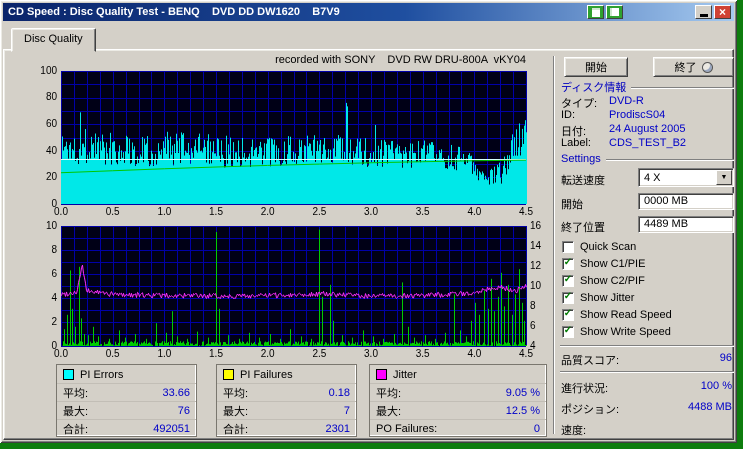 The height and width of the screenshot is (449, 743). I want to click on end-position-label: 終了位置, so click(583, 228).